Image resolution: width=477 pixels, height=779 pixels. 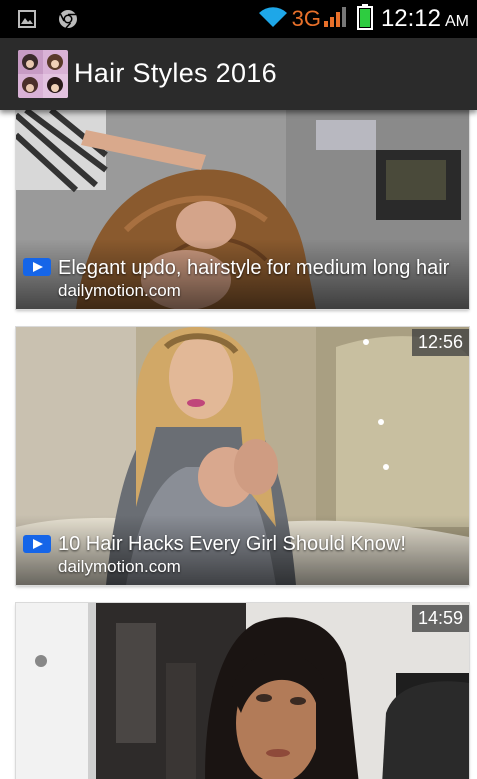 What do you see at coordinates (175, 73) in the screenshot?
I see `app-title: Hair Styles 2016` at bounding box center [175, 73].